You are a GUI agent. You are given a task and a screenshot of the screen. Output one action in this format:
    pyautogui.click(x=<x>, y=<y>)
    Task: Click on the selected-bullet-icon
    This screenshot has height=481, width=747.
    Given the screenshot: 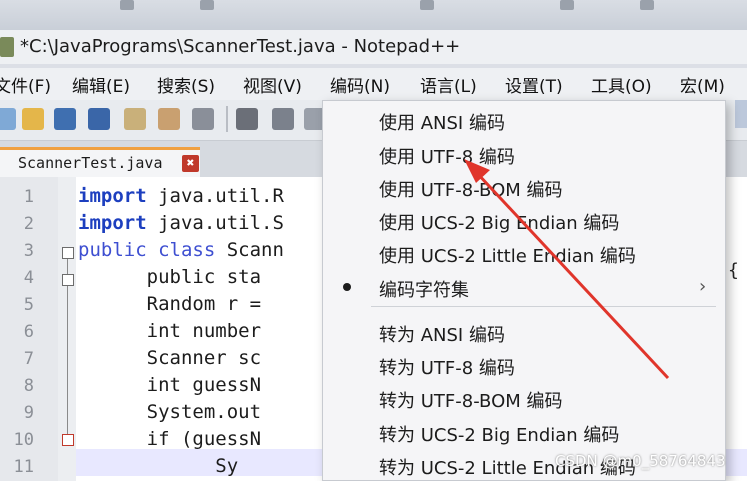 What is the action you would take?
    pyautogui.click(x=347, y=287)
    